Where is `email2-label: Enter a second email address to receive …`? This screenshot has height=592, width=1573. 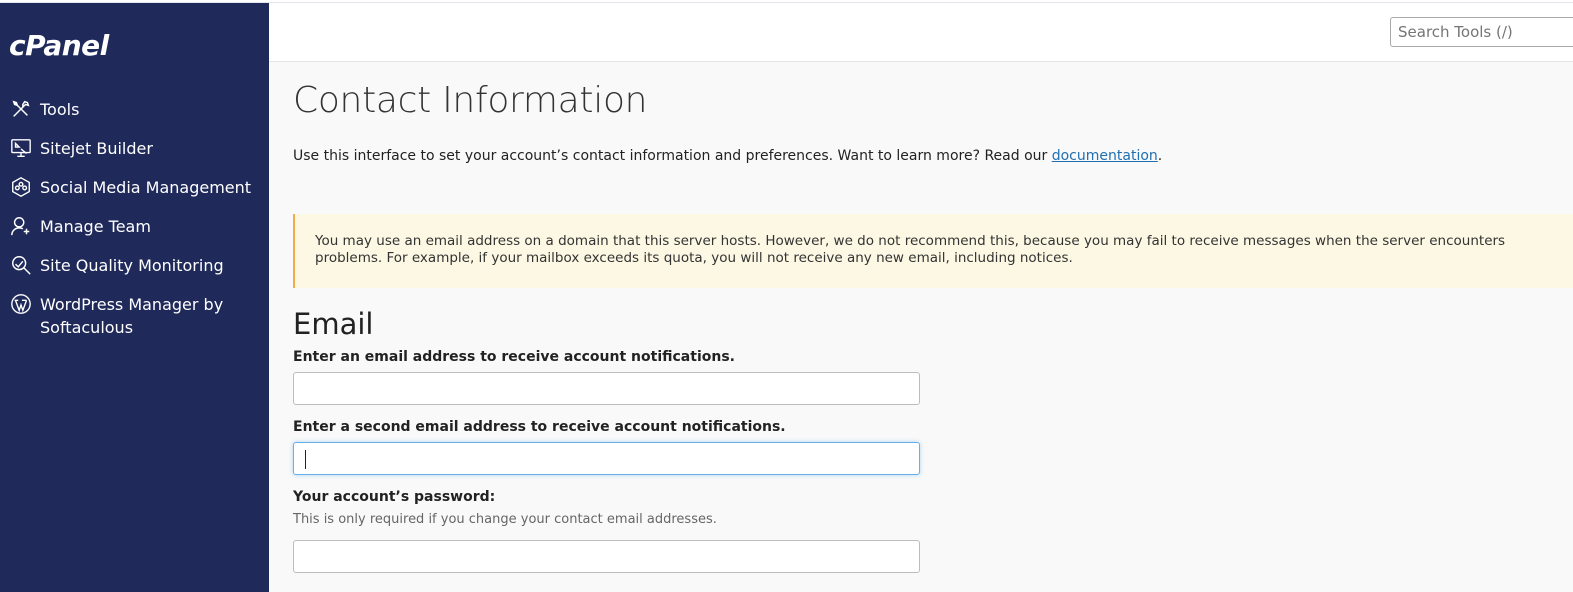 email2-label: Enter a second email address to receive … is located at coordinates (539, 427).